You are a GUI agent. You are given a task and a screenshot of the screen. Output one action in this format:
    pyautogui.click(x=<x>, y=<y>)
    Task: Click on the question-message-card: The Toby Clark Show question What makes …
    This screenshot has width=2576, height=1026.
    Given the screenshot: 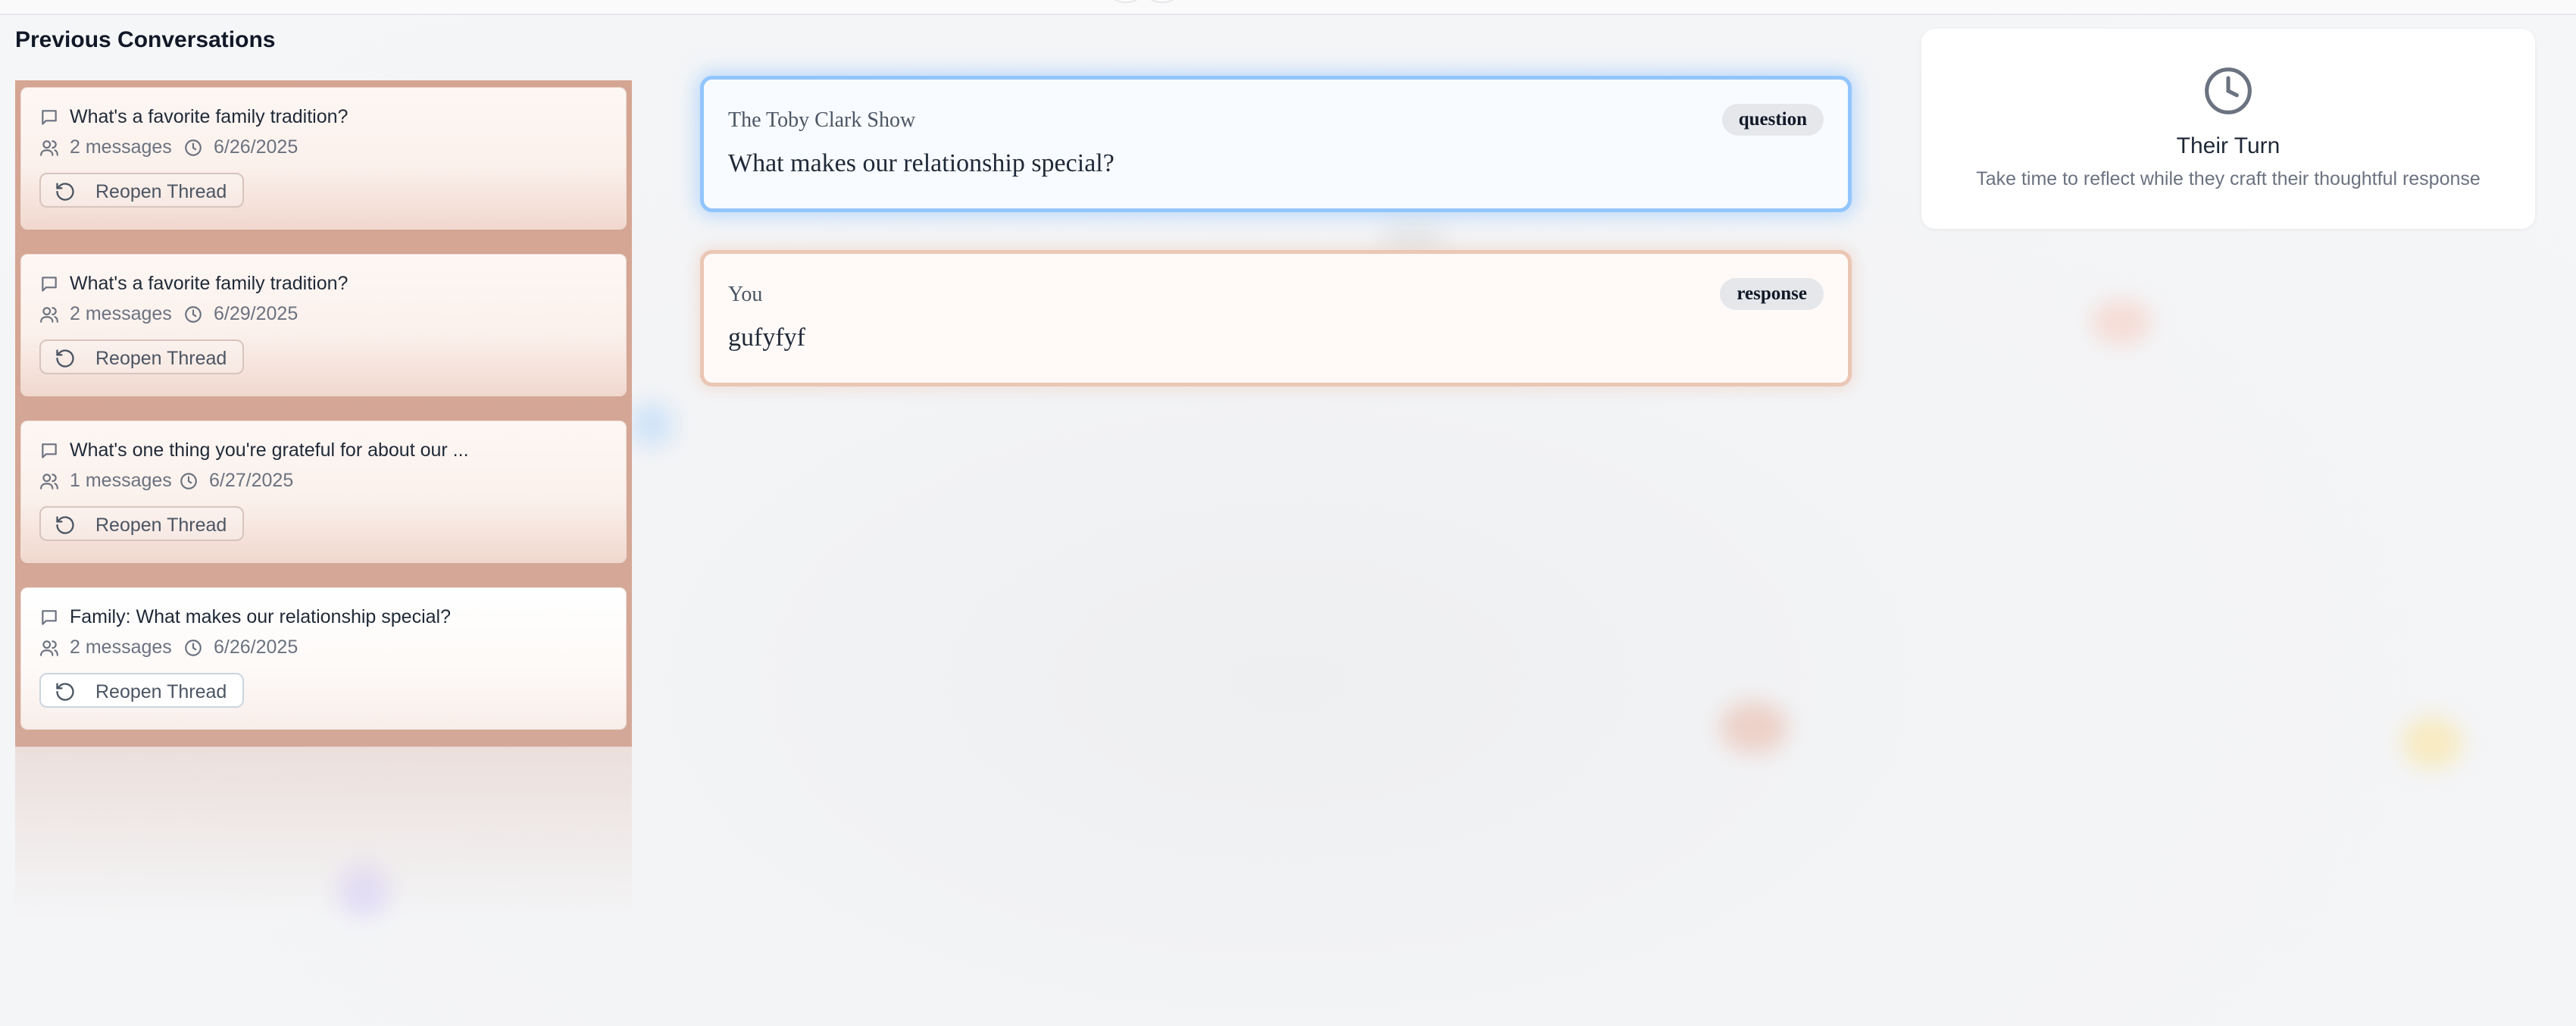 What is the action you would take?
    pyautogui.click(x=1276, y=144)
    